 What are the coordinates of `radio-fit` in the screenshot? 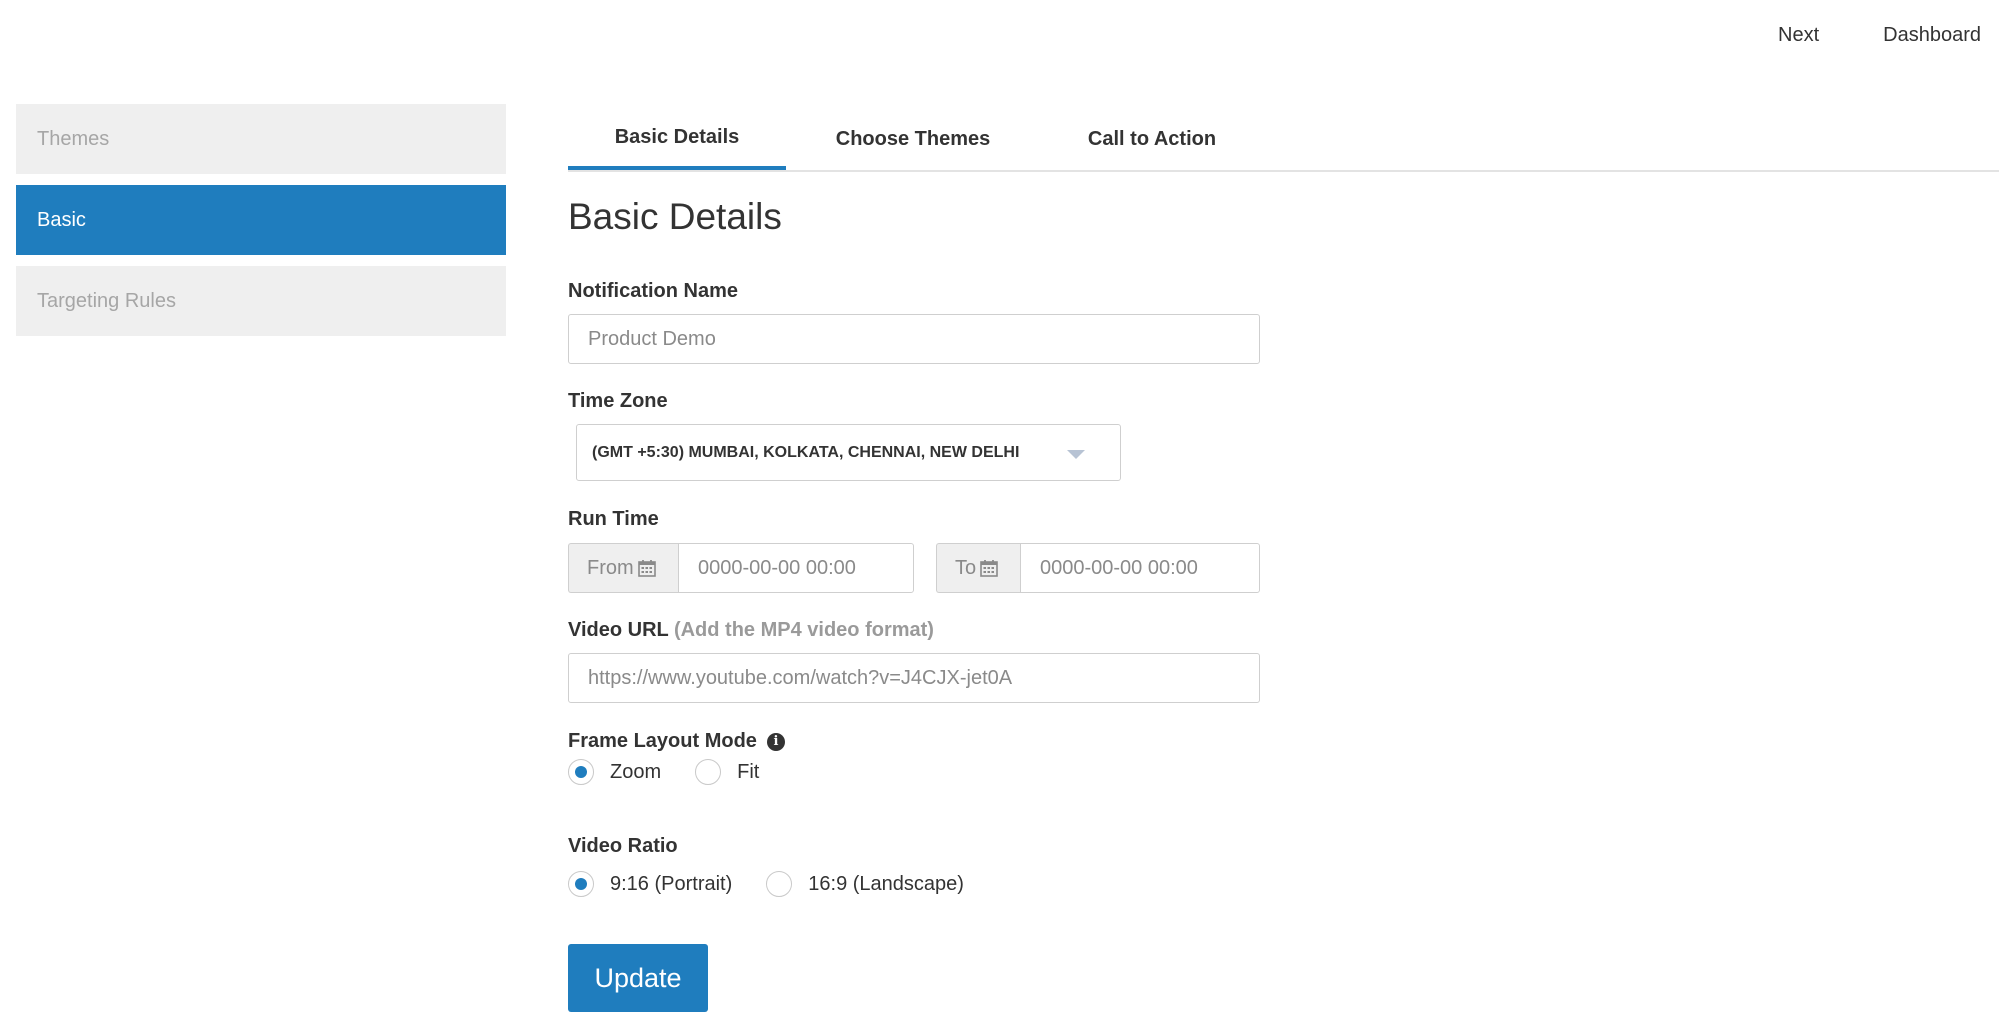 It's located at (708, 772).